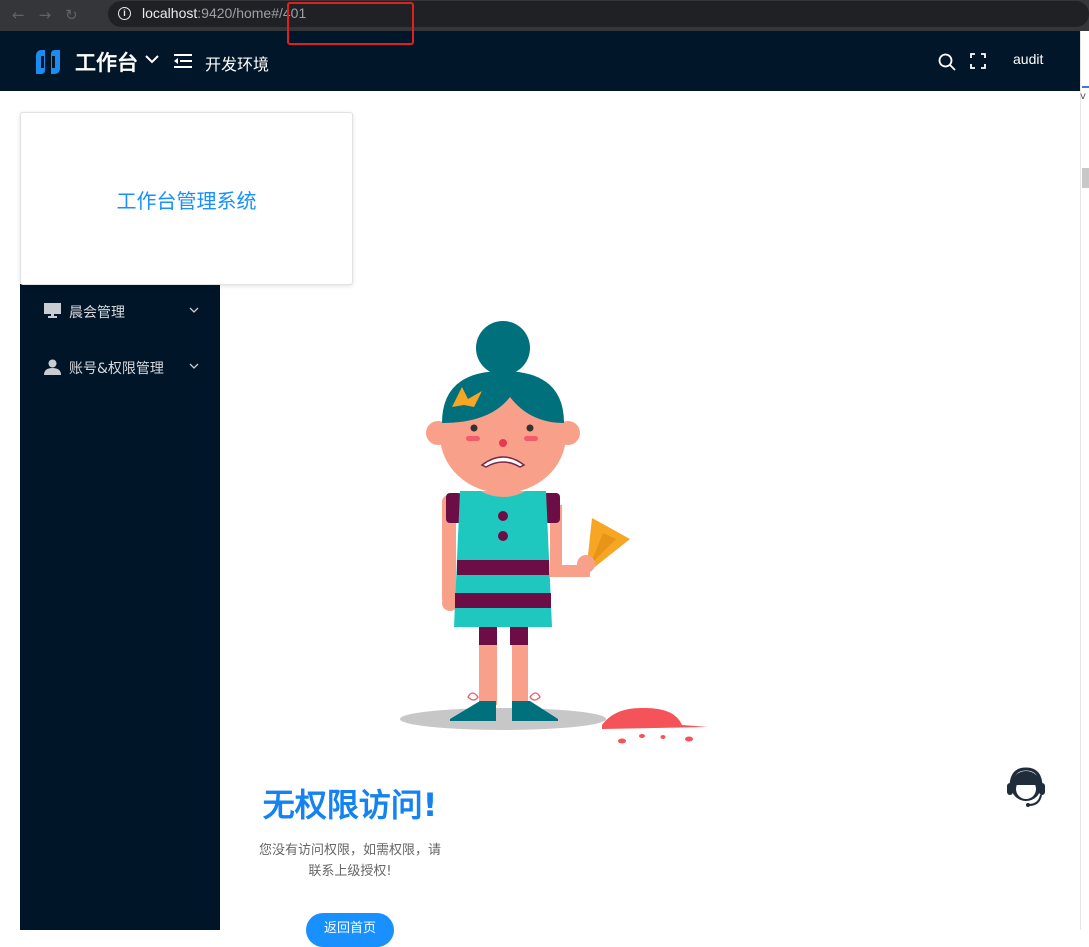 The height and width of the screenshot is (947, 1089). What do you see at coordinates (350, 930) in the screenshot?
I see `back-home-button: 返回首页` at bounding box center [350, 930].